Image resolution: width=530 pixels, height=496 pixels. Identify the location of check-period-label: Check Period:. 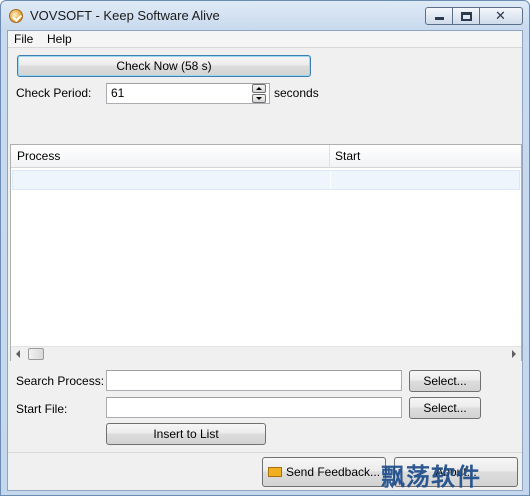
(54, 93).